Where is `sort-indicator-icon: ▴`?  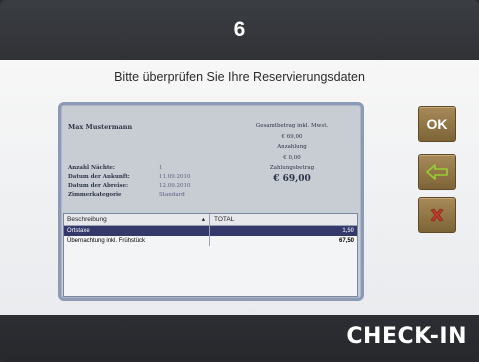 sort-indicator-icon: ▴ is located at coordinates (203, 219).